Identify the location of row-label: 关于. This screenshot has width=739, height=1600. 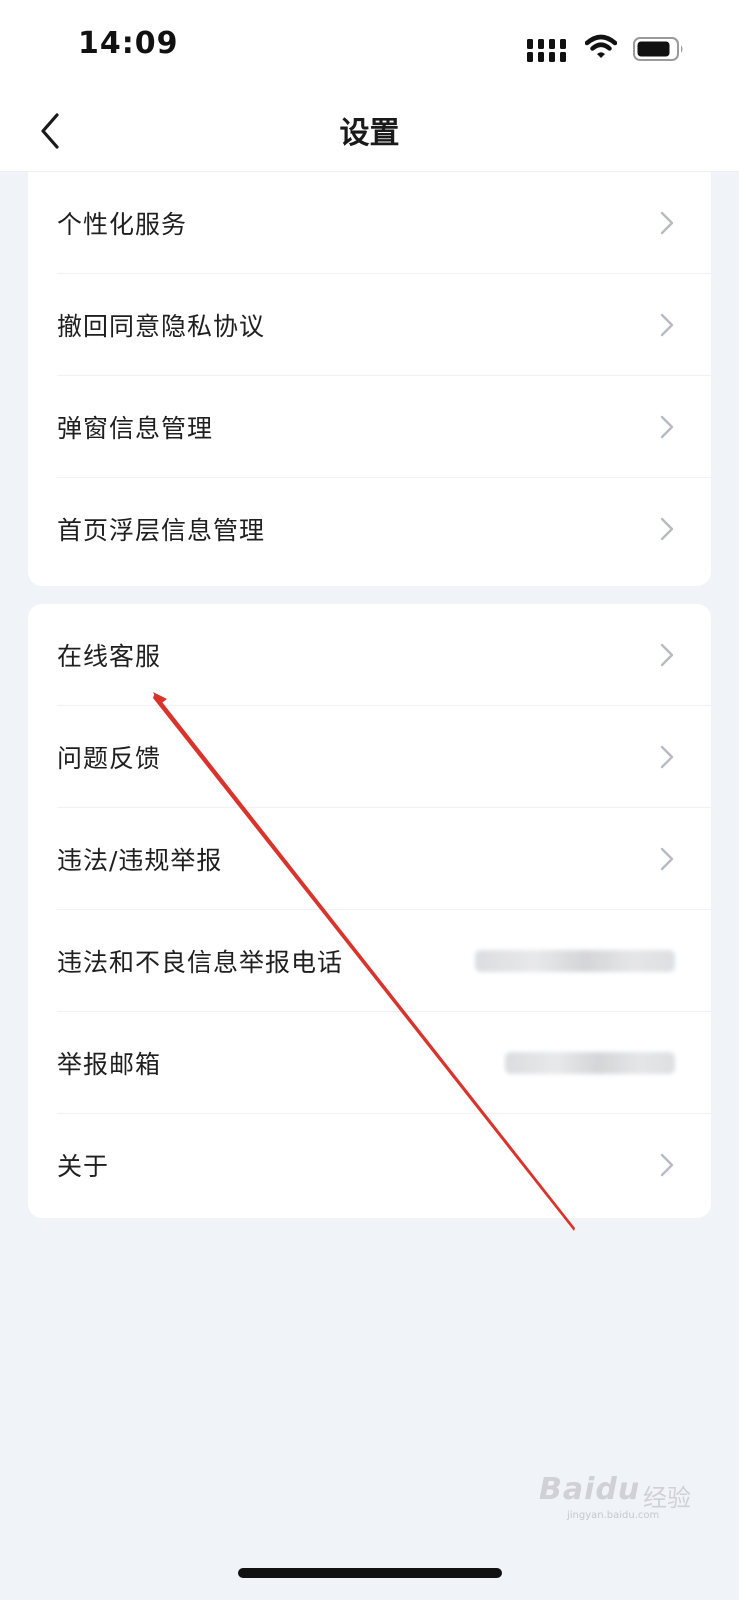
(83, 1166).